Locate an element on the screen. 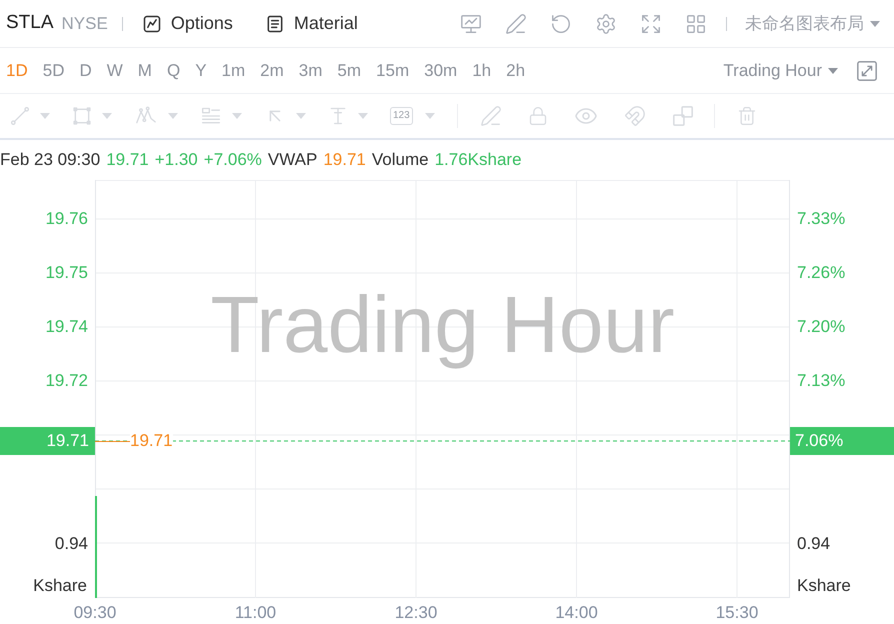 The image size is (894, 624). chart-monitor-icon is located at coordinates (471, 23).